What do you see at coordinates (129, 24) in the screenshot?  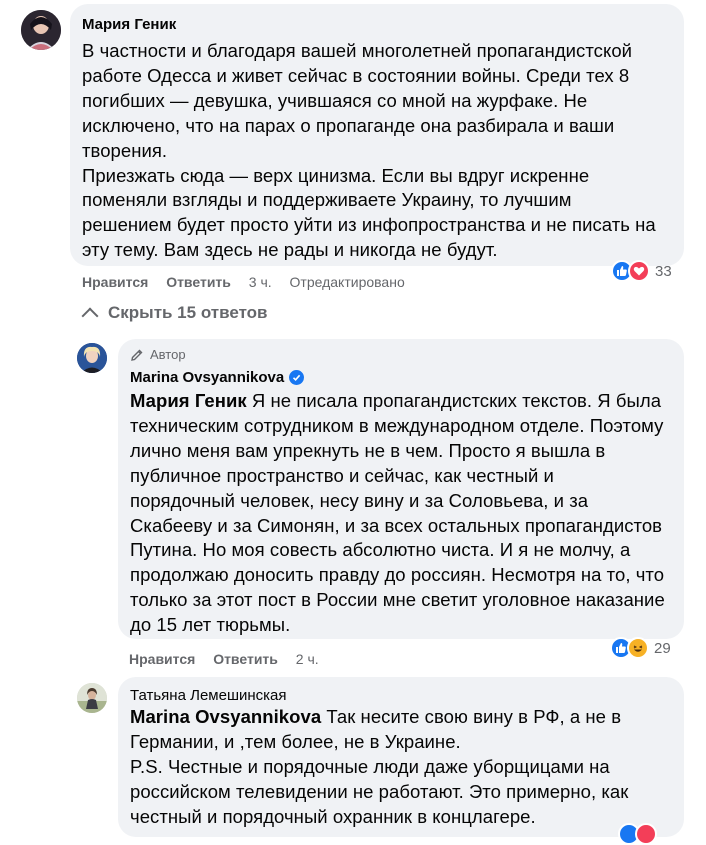 I see `comment-author: Мария Геник` at bounding box center [129, 24].